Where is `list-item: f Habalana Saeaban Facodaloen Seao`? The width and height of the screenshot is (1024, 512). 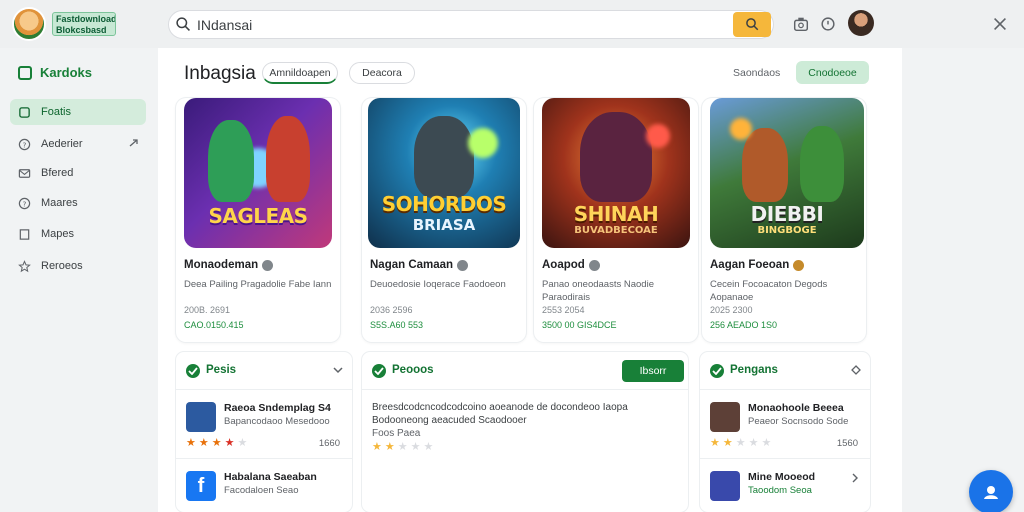
list-item: f Habalana Saeaban Facodaloen Seao is located at coordinates (264, 485).